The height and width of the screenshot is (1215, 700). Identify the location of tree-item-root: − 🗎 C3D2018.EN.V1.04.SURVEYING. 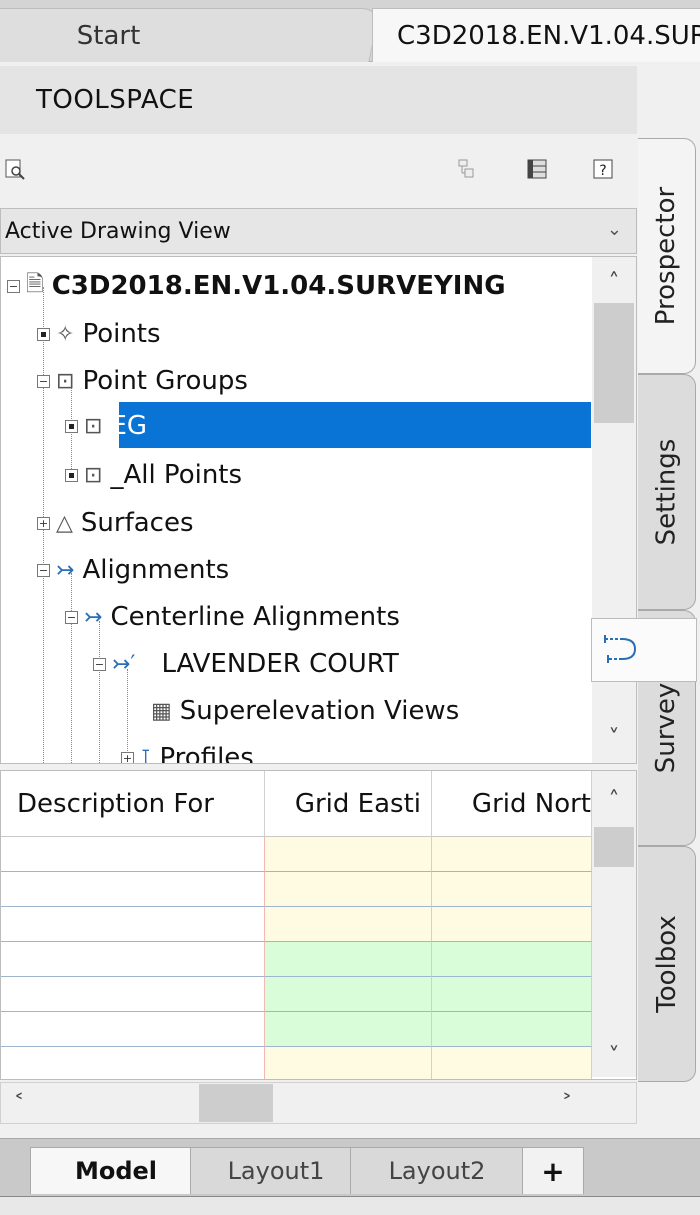
(256, 286).